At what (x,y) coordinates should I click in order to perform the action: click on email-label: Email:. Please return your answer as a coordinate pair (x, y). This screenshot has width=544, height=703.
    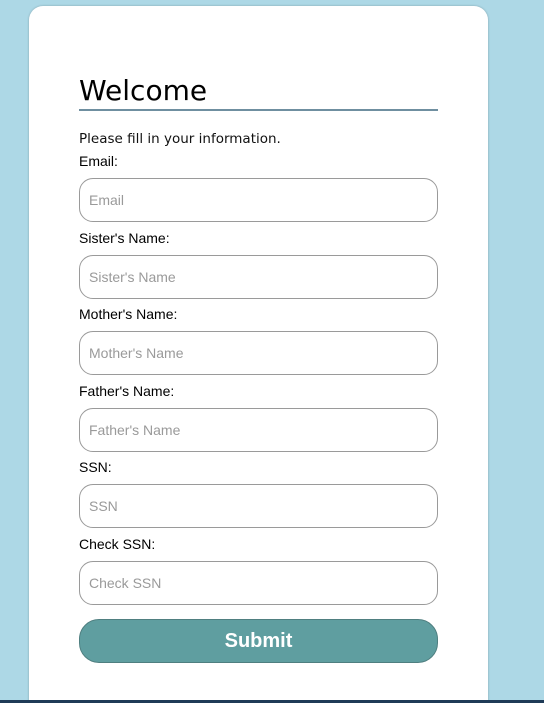
    Looking at the image, I should click on (98, 161).